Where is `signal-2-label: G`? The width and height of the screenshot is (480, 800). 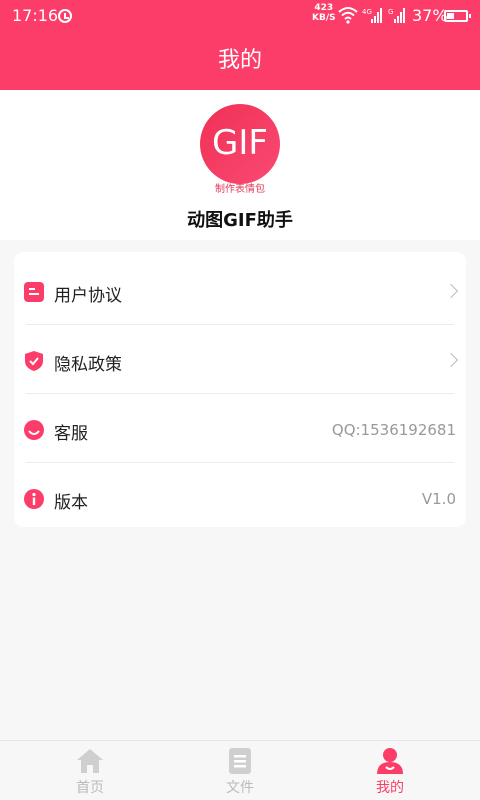
signal-2-label: G is located at coordinates (390, 12).